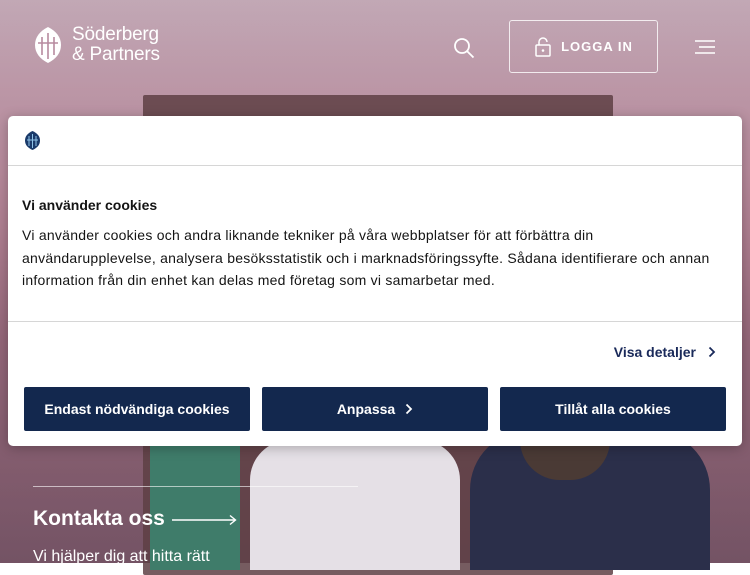  What do you see at coordinates (654, 352) in the screenshot?
I see `show-details-label: Visa detaljer` at bounding box center [654, 352].